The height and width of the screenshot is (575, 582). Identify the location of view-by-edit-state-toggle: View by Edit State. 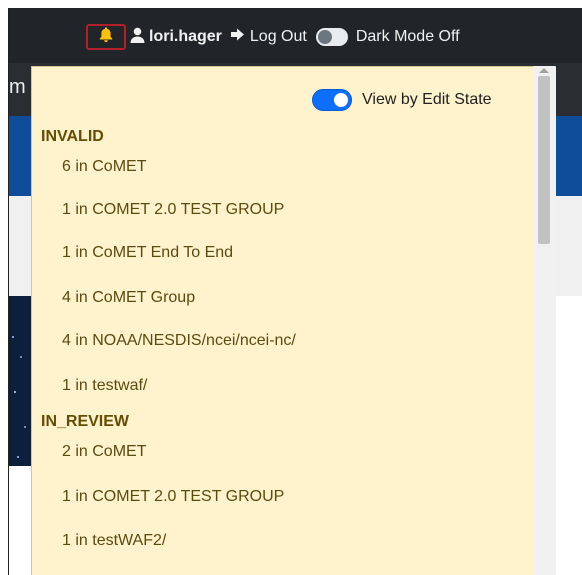
(402, 100).